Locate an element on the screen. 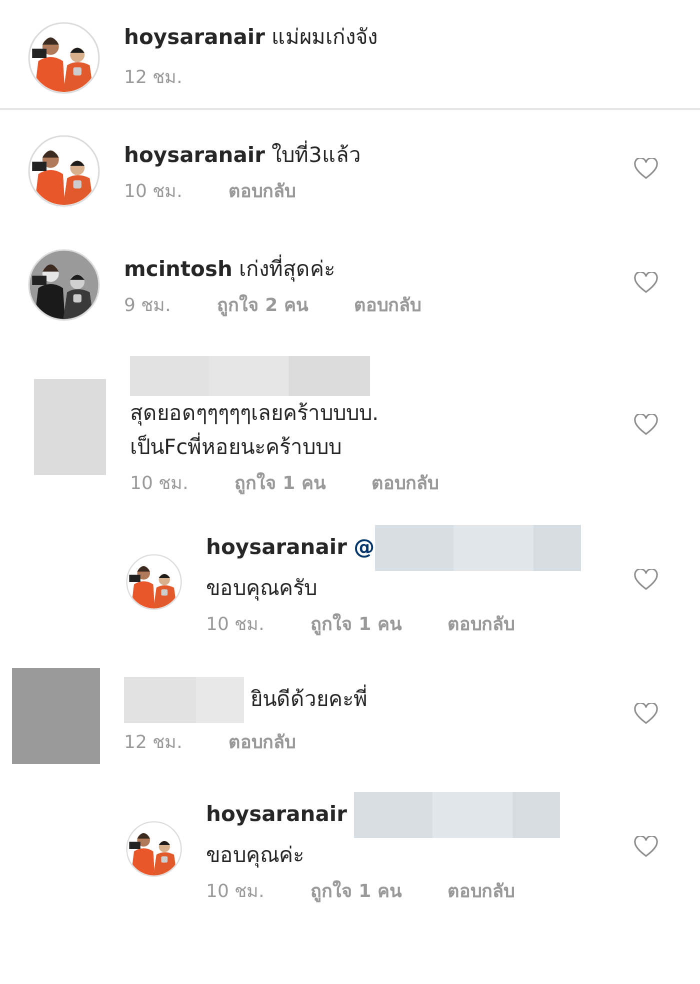  likes-count: ถูกใจ 2 คน is located at coordinates (262, 304).